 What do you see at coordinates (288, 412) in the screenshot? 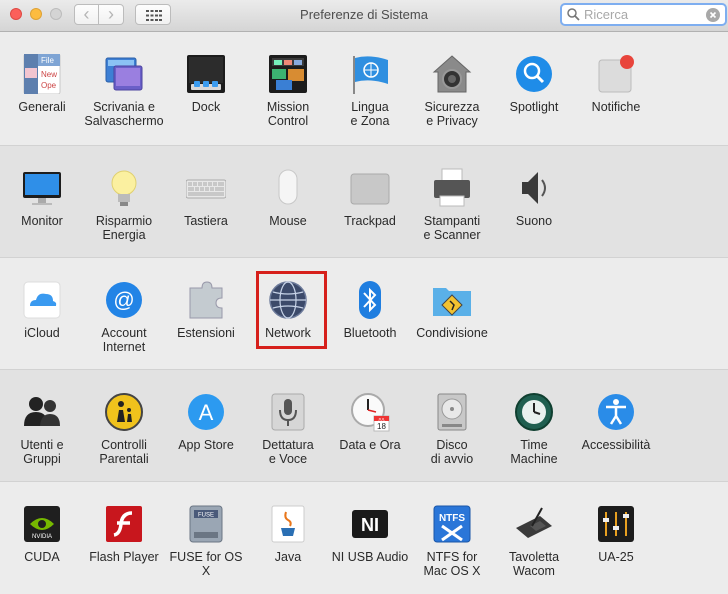
I see `dictation-mic-icon` at bounding box center [288, 412].